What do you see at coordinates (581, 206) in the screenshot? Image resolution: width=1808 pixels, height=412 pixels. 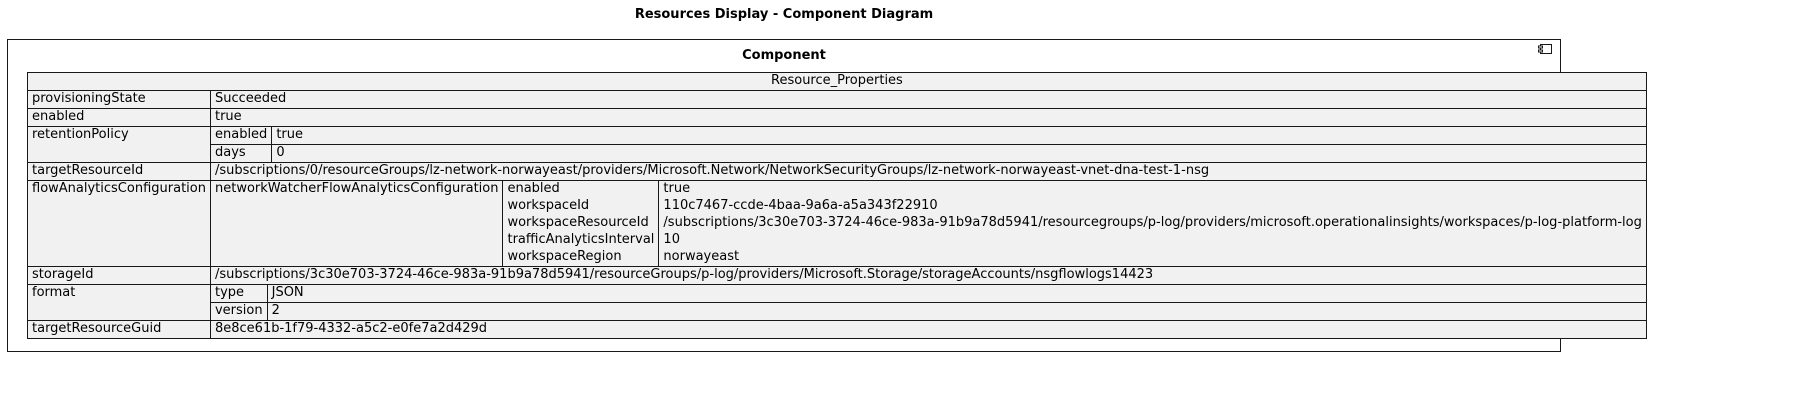 I see `property-key: workspaceId` at bounding box center [581, 206].